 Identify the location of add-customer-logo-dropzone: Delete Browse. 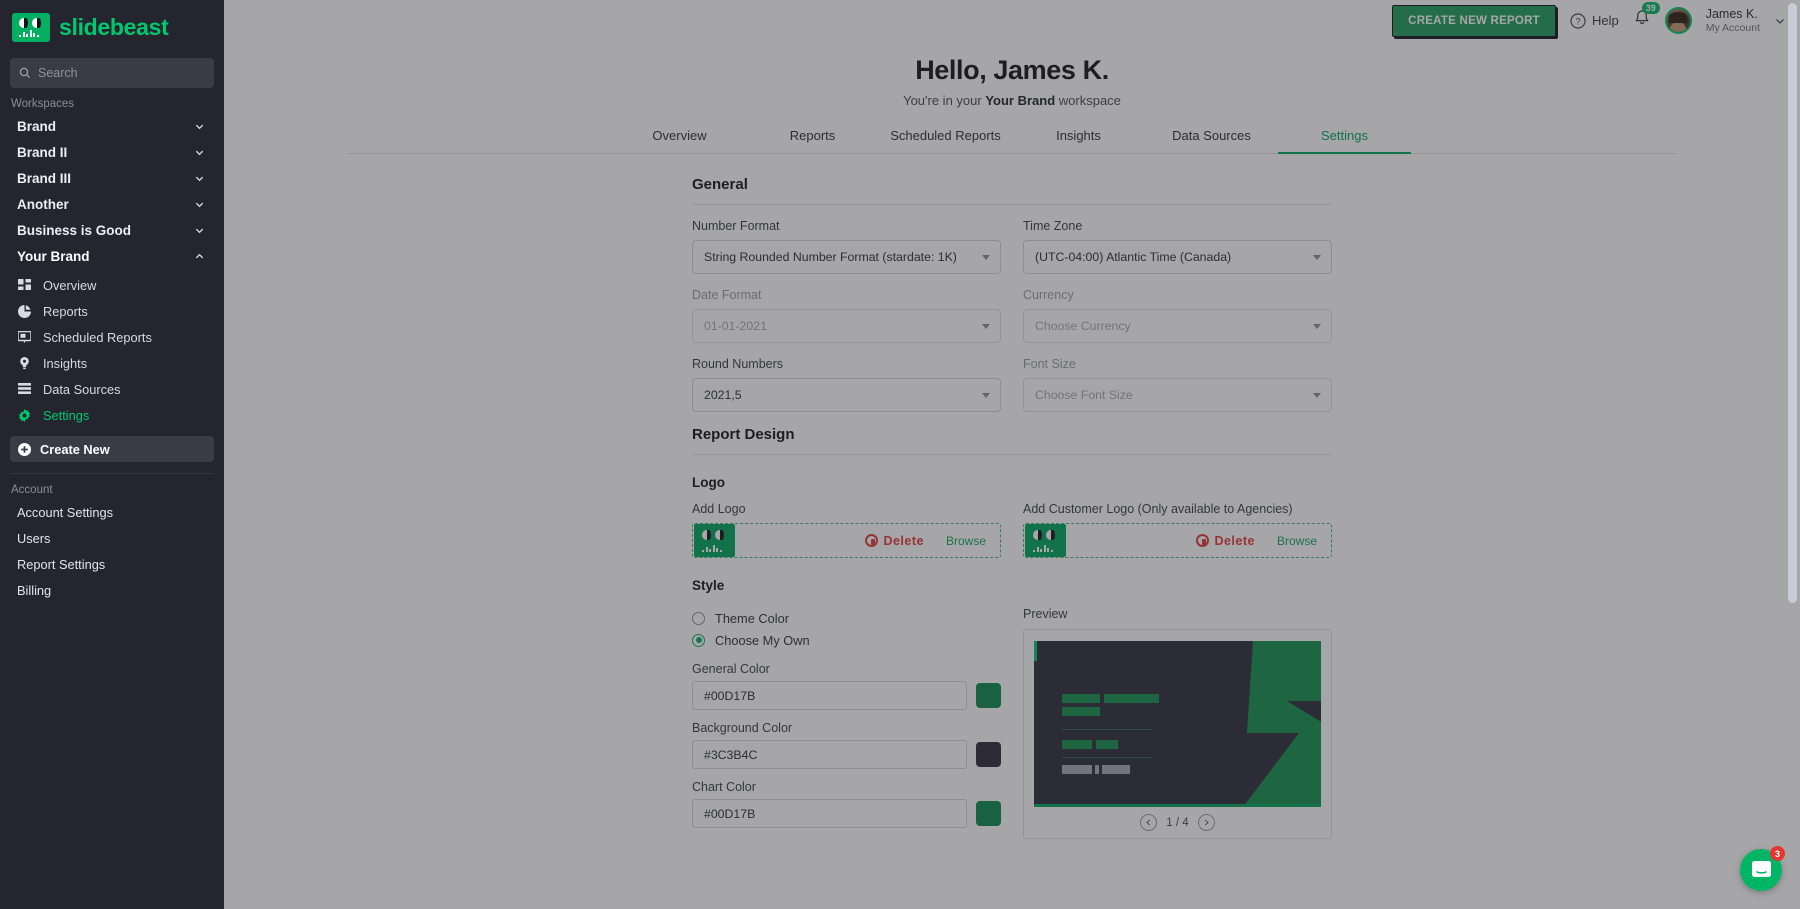
(1177, 540).